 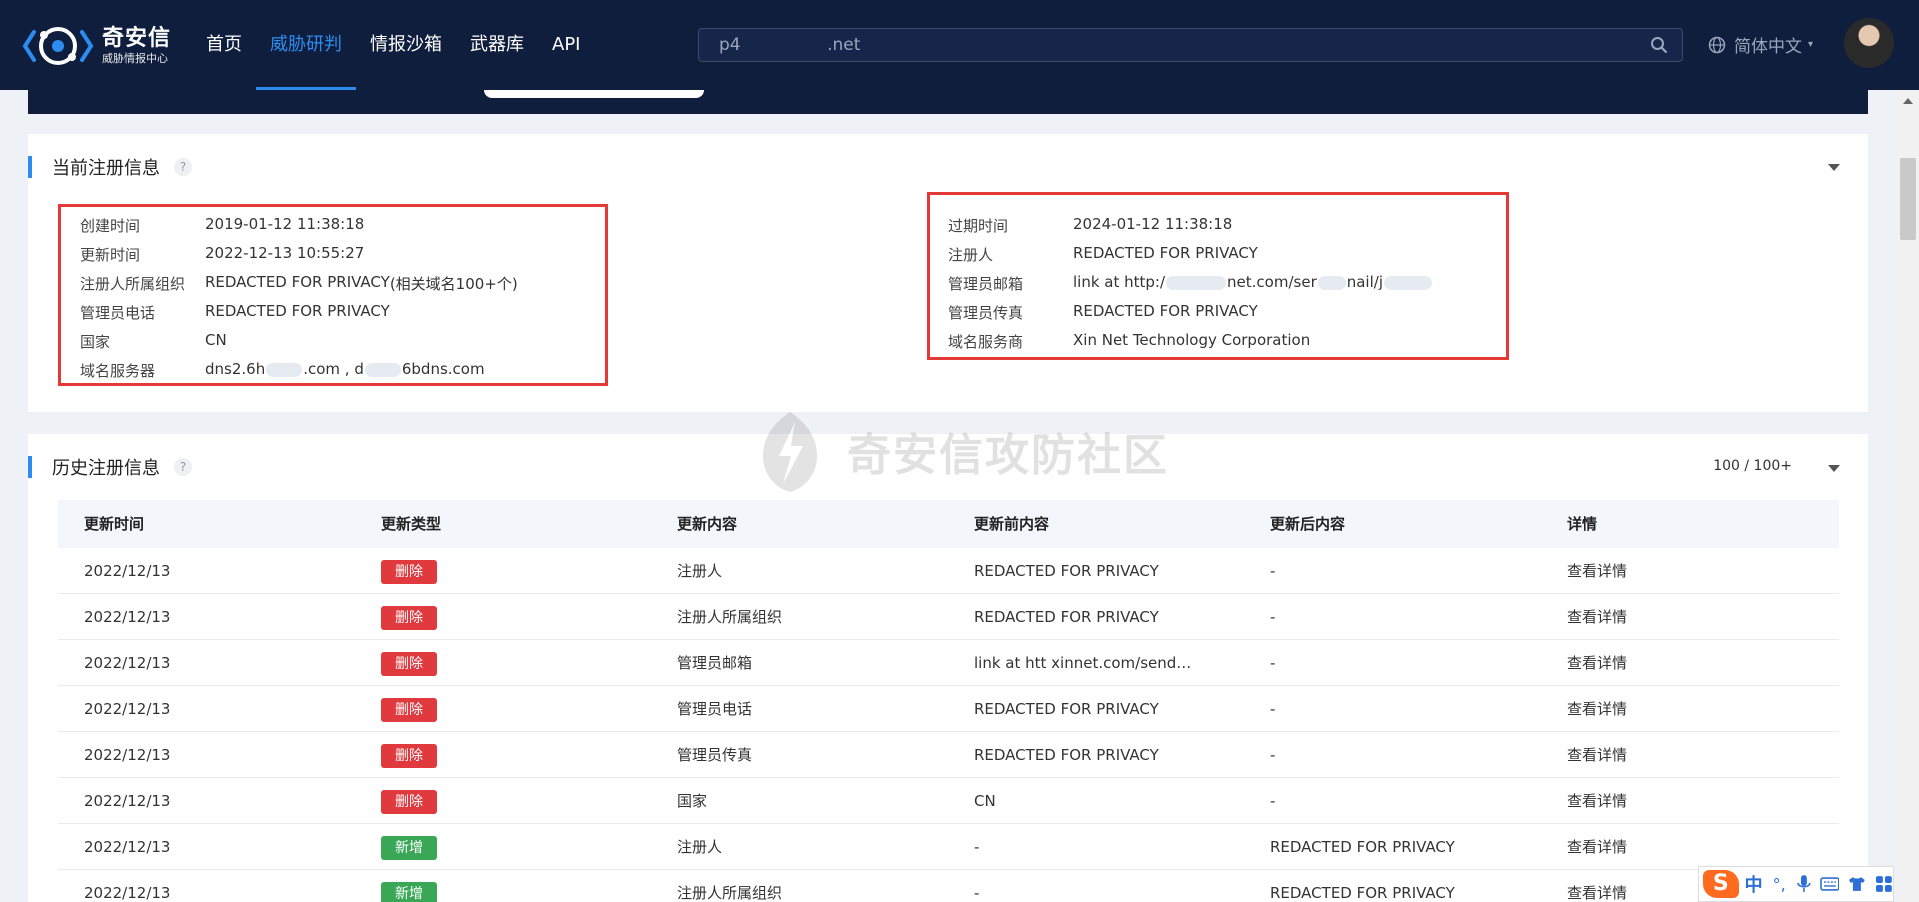 I want to click on admin-email-value: link at http:/ net.com/ser nail/j, so click(x=1253, y=283).